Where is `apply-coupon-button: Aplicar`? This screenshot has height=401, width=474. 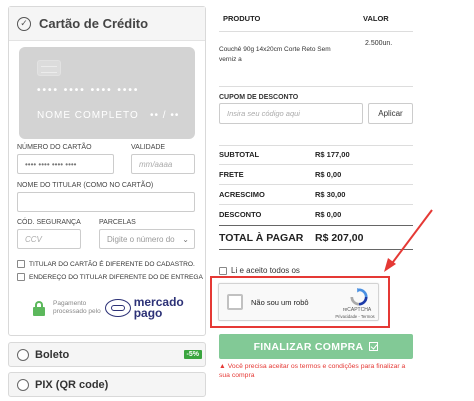
apply-coupon-button: Aplicar is located at coordinates (390, 113).